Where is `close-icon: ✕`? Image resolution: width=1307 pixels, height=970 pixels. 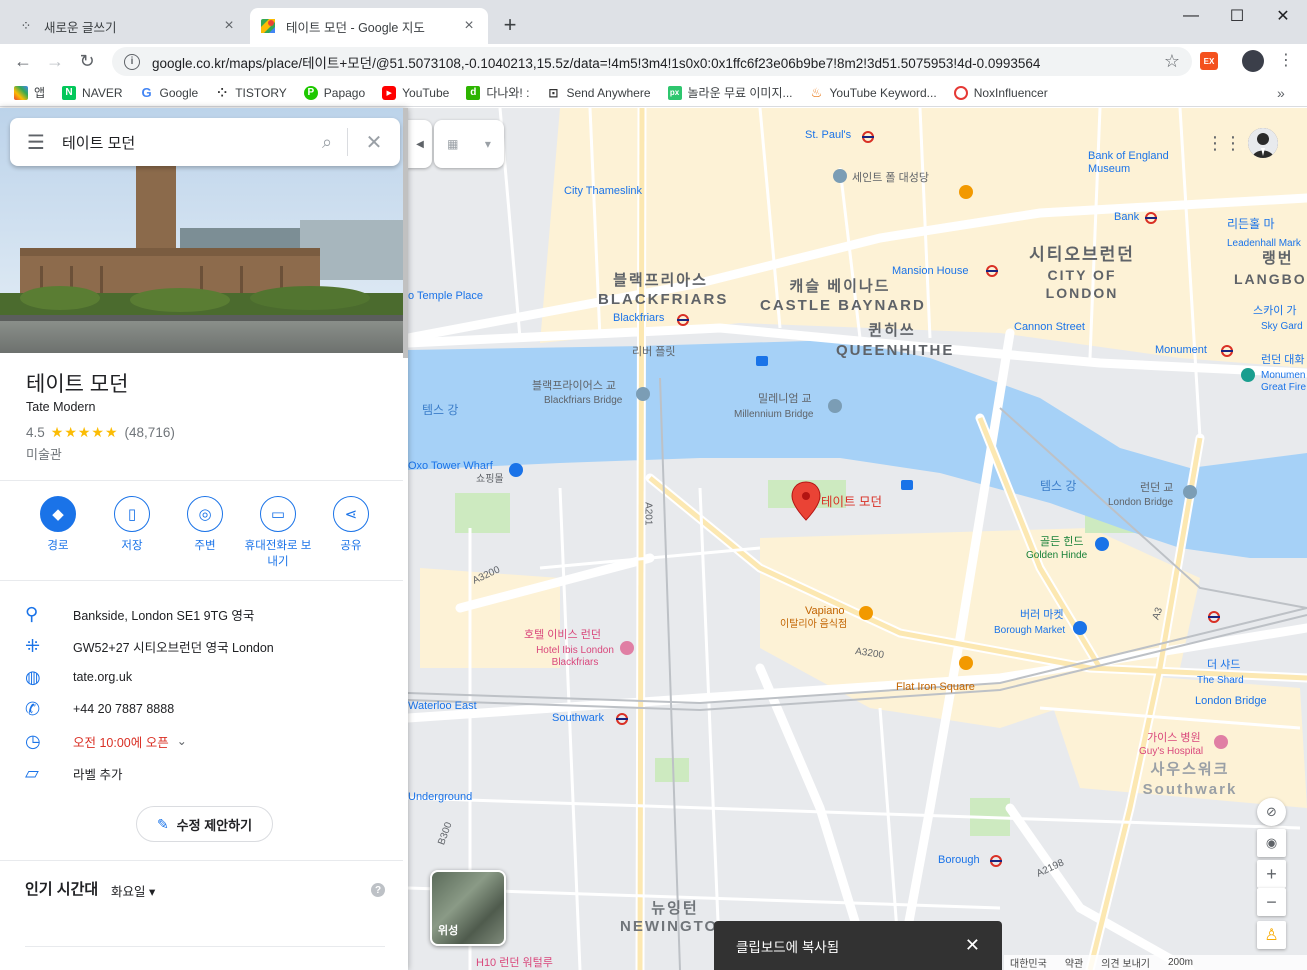 close-icon: ✕ is located at coordinates (972, 945).